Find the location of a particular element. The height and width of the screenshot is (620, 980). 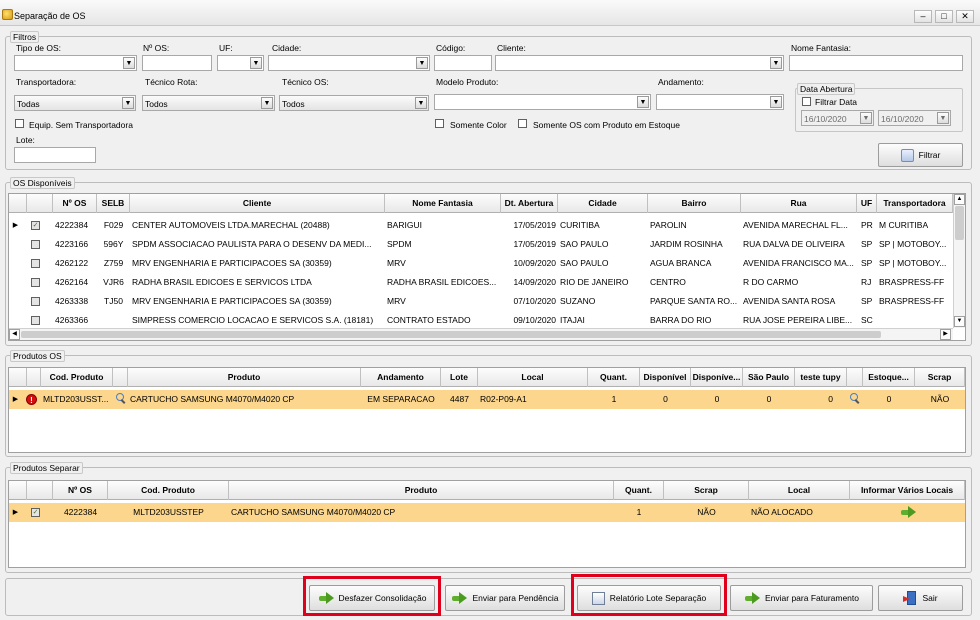

col-selb: SELB is located at coordinates (113, 203).